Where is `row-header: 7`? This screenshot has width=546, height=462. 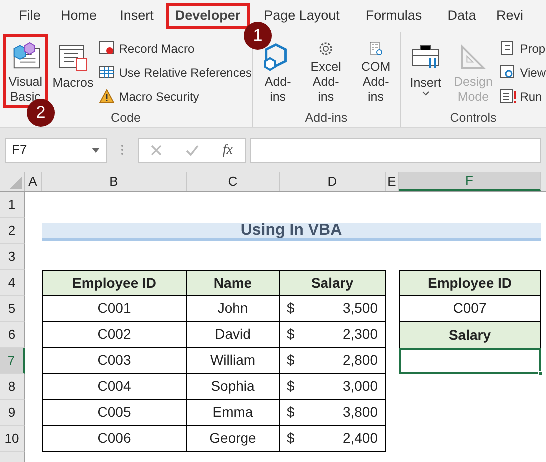
row-header: 7 is located at coordinates (12, 361).